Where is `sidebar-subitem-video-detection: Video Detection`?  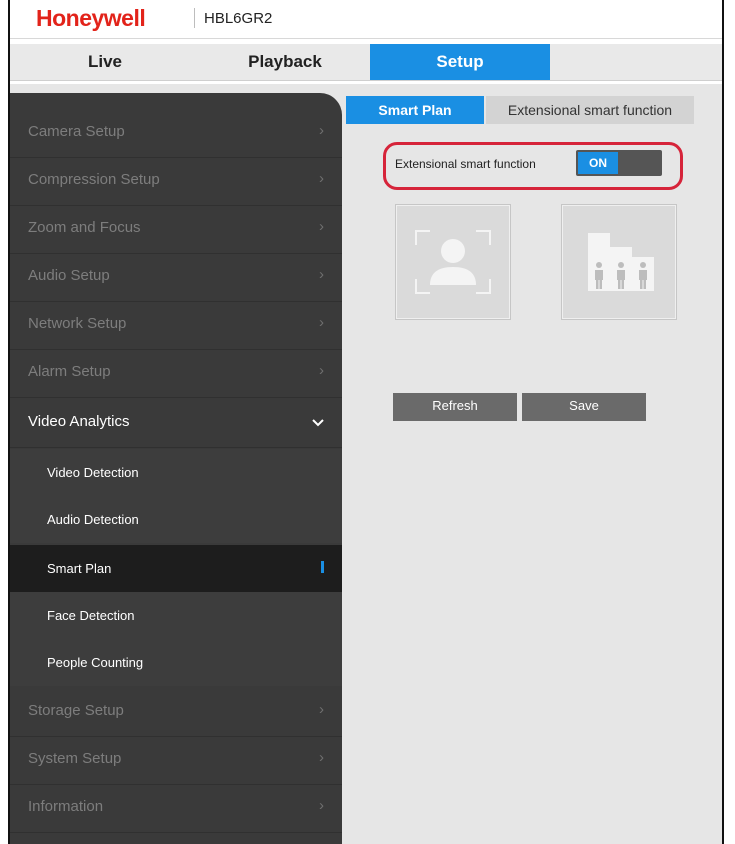 sidebar-subitem-video-detection: Video Detection is located at coordinates (176, 472).